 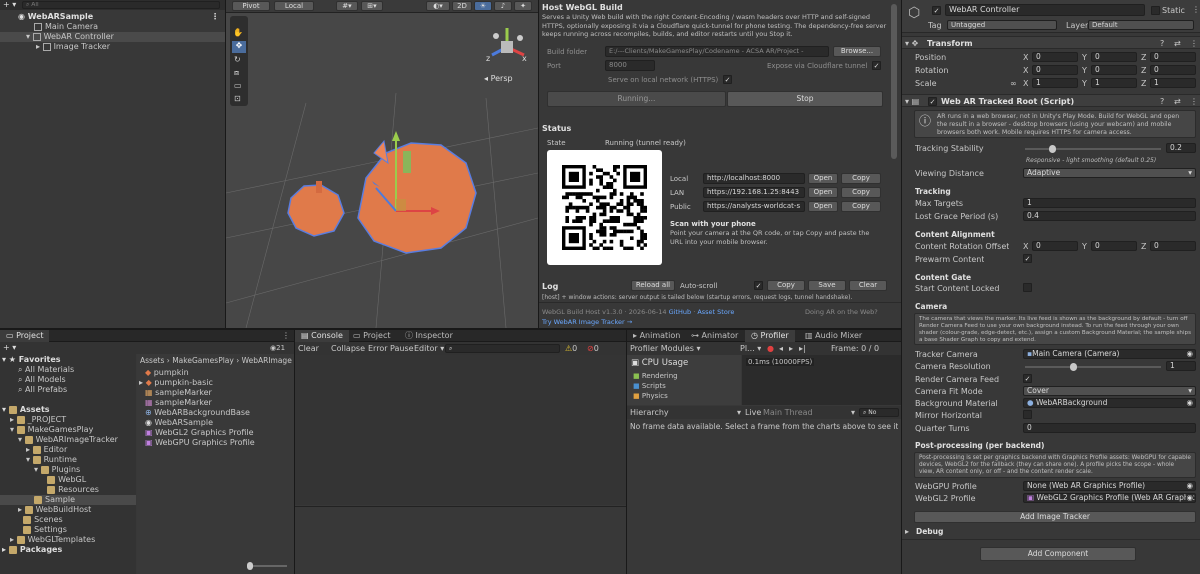 What do you see at coordinates (68, 420) in the screenshot?
I see `tree-folder: ▸ _PROJECT` at bounding box center [68, 420].